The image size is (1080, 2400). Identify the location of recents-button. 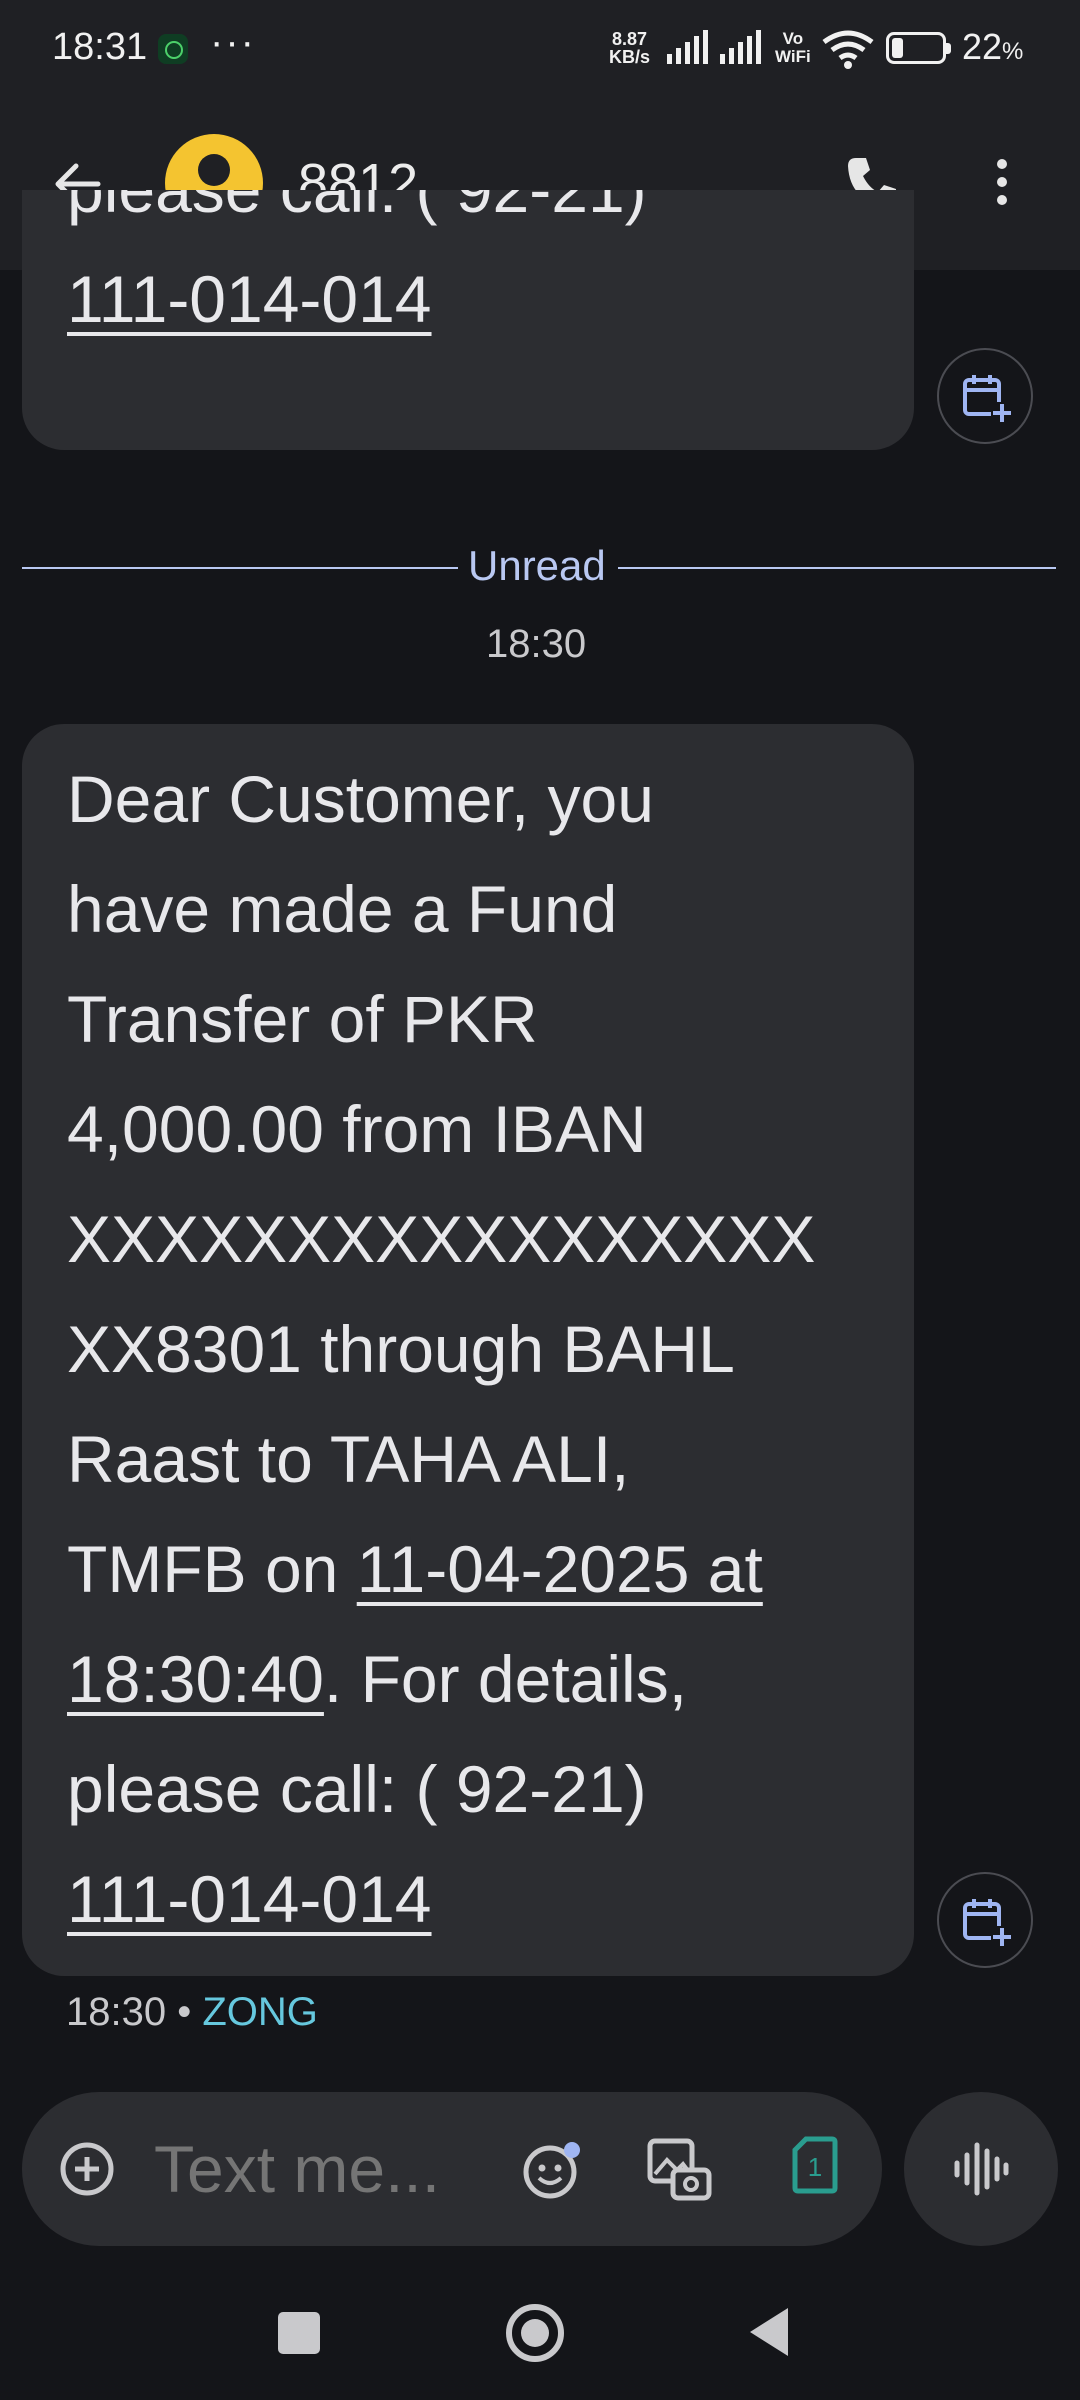
(299, 2333).